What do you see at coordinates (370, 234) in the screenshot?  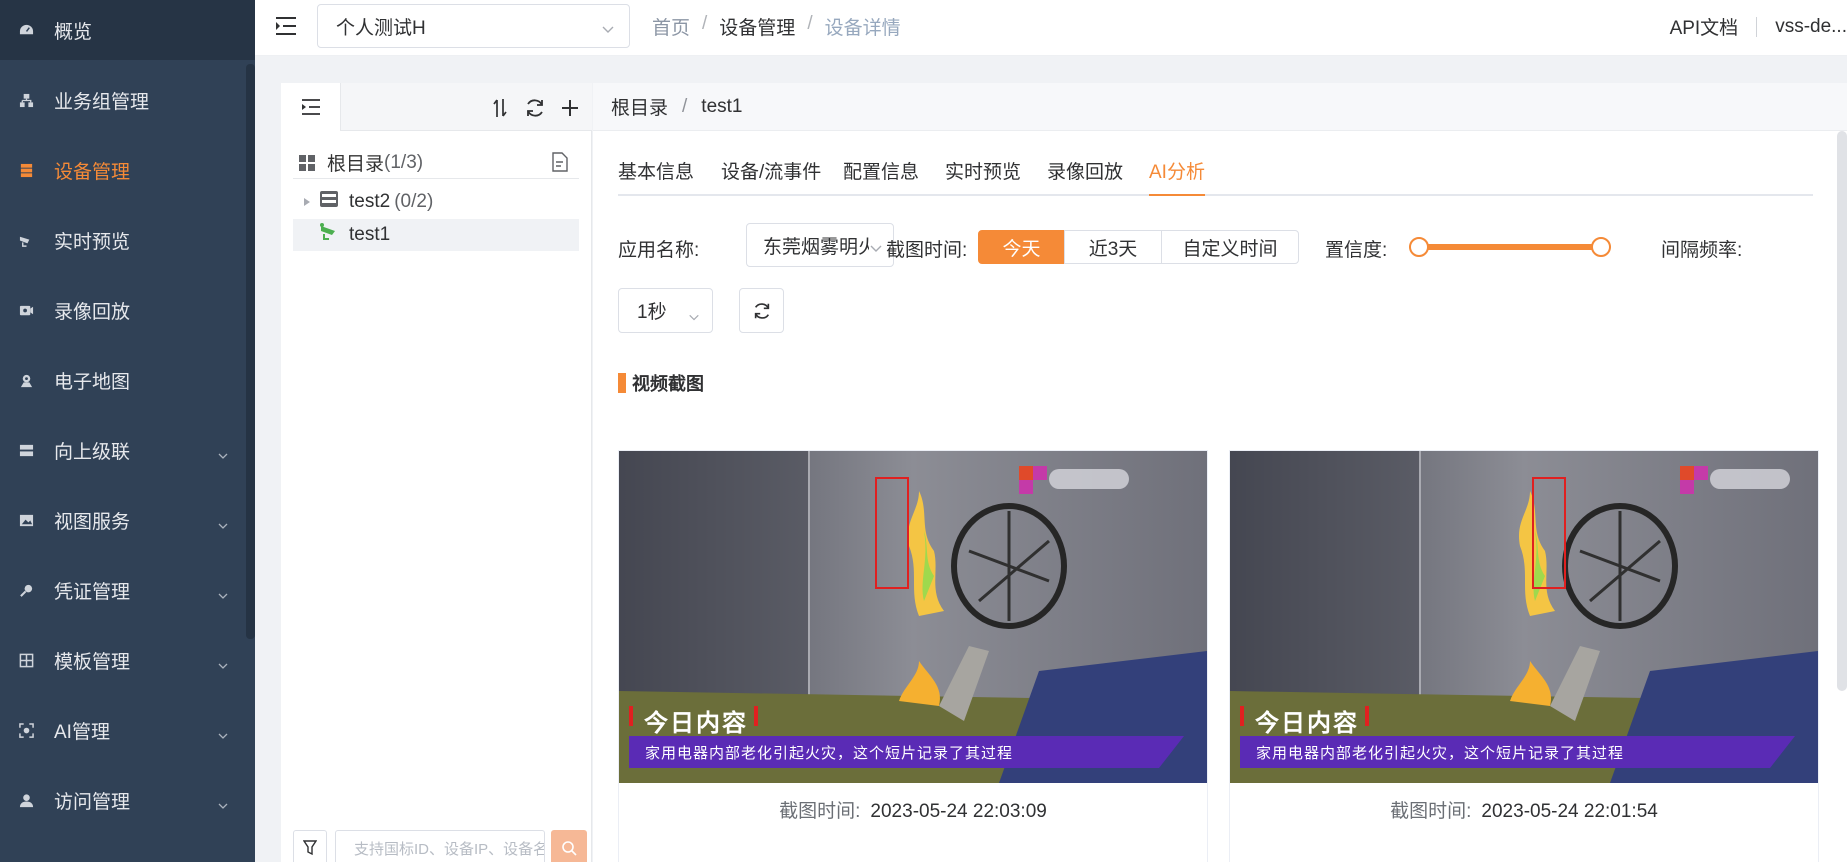 I see `tree-node-label: test1` at bounding box center [370, 234].